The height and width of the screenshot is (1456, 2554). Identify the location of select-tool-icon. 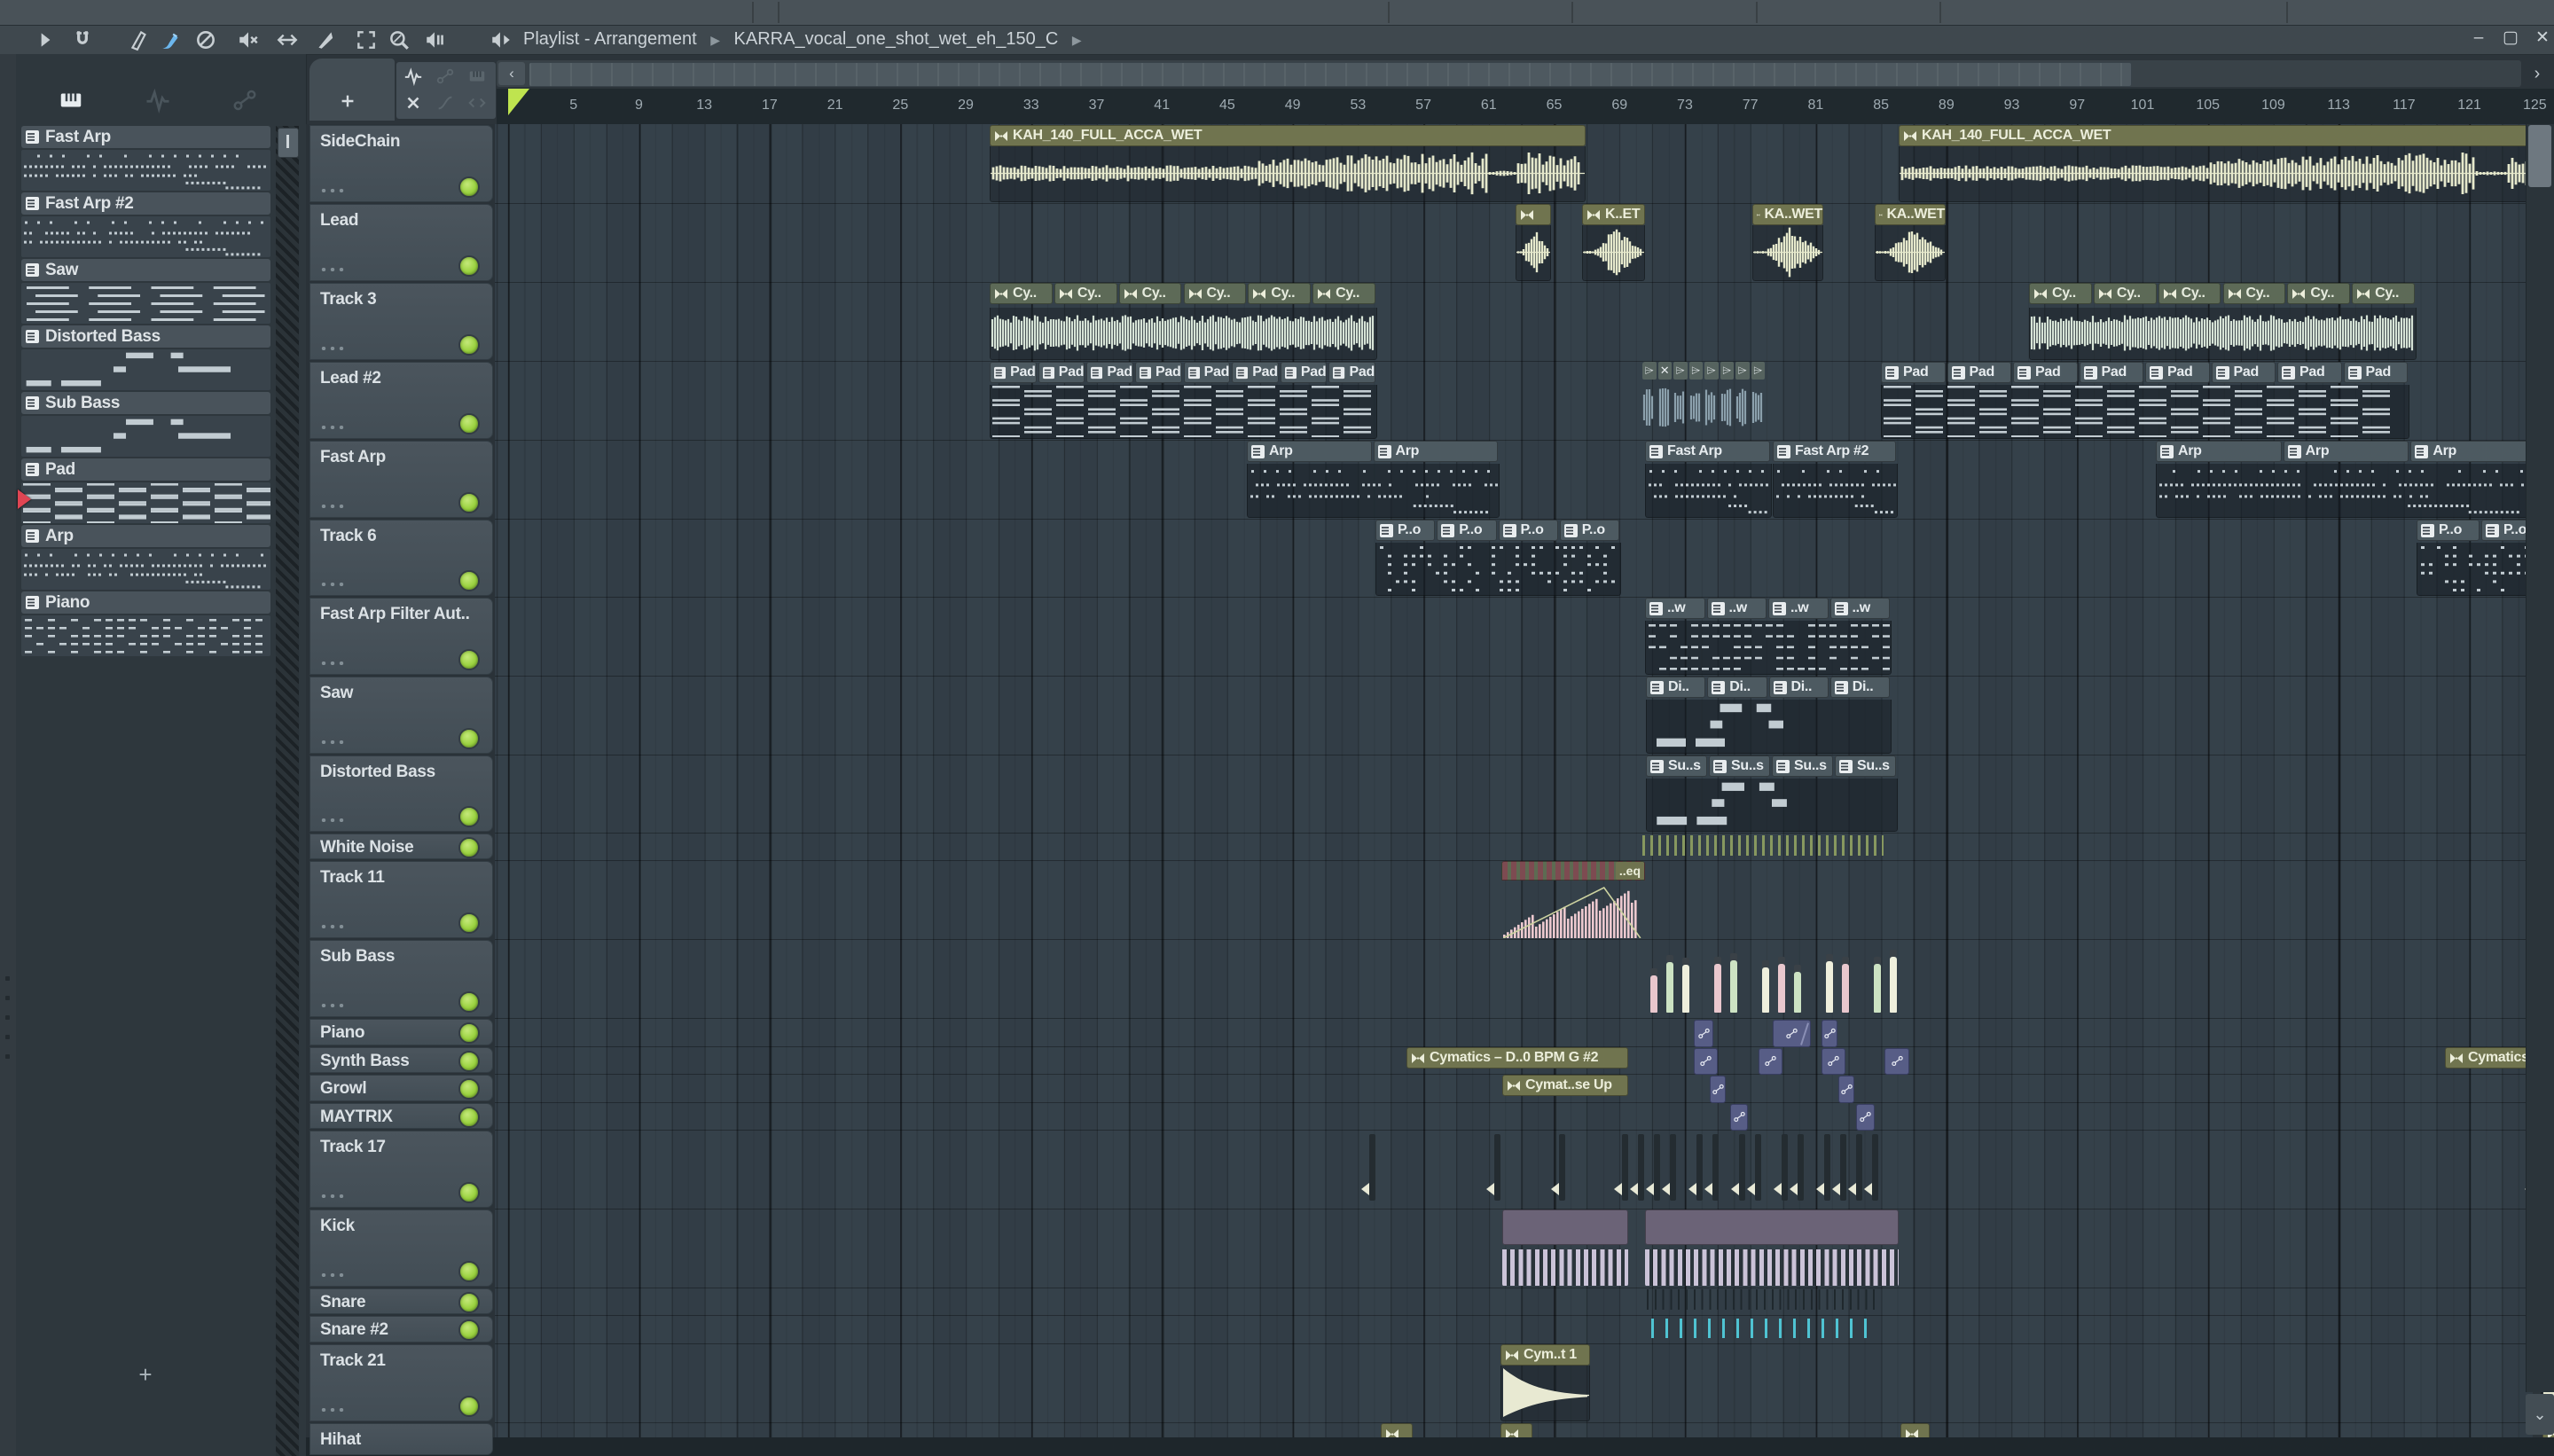
(366, 39).